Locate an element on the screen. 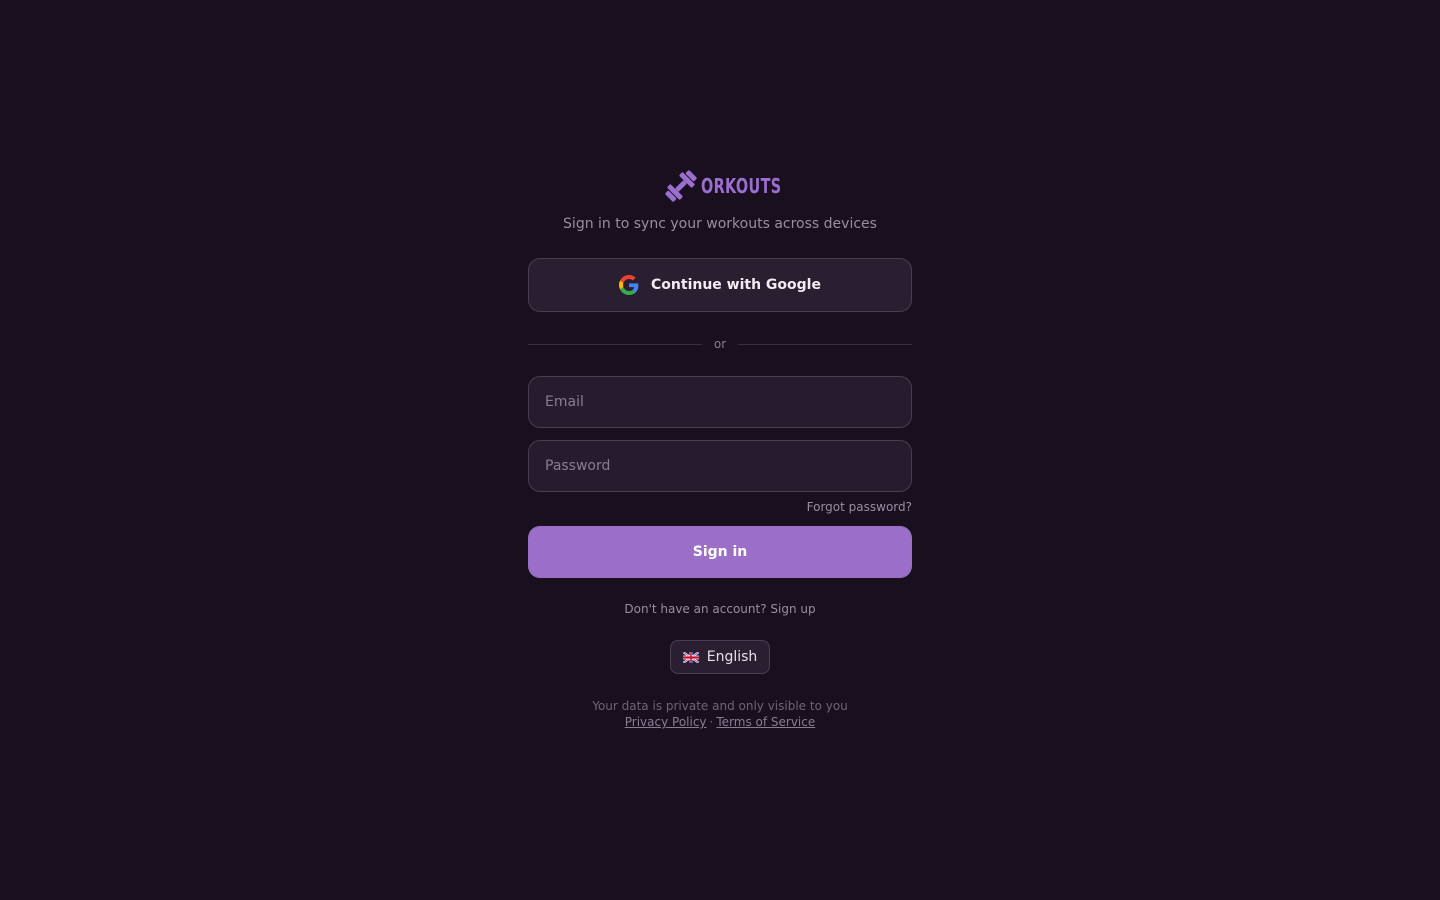  or-divider: or is located at coordinates (720, 344).